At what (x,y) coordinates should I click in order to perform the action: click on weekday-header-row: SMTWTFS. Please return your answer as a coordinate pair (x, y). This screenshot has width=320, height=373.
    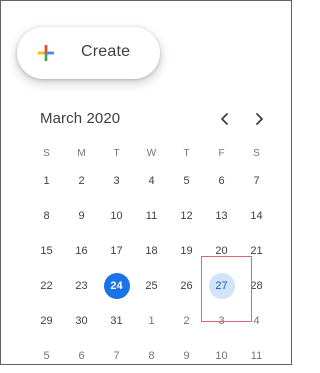
    Looking at the image, I should click on (152, 153).